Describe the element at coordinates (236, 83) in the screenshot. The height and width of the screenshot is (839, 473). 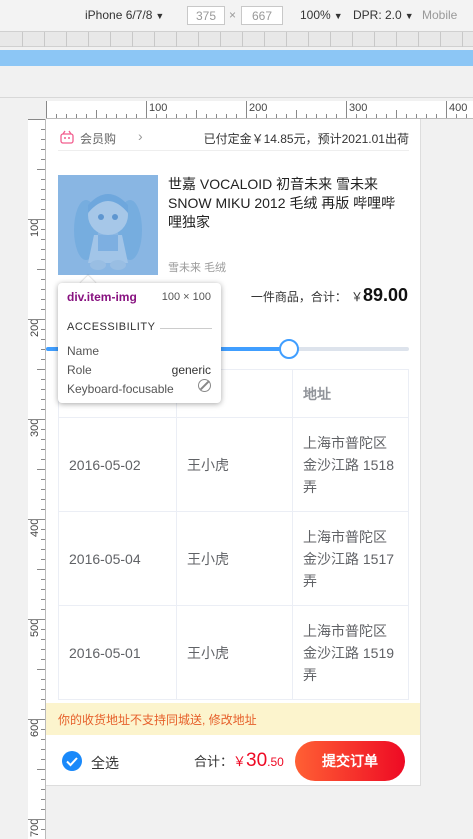
I see `breakpoint-area` at that location.